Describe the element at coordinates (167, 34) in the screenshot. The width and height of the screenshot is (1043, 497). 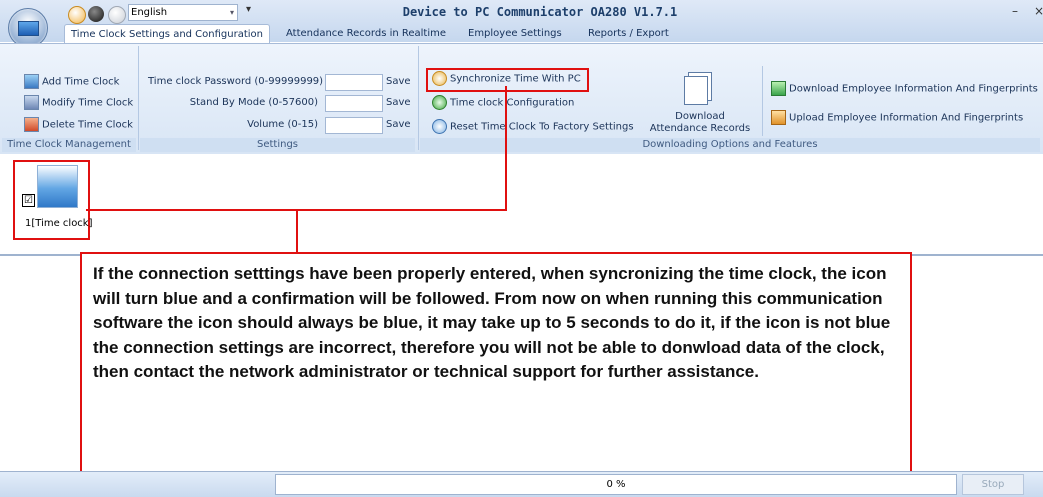
I see `tab-time-clock-settings: Time Clock Settings and Configuration` at that location.